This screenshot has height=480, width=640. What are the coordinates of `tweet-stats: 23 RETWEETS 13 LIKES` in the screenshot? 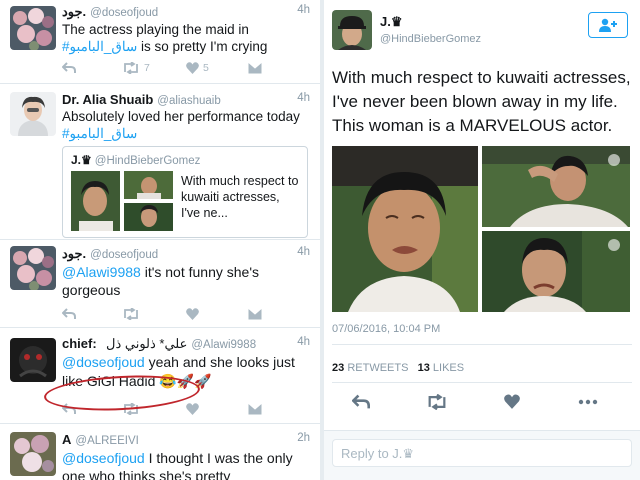 It's located at (398, 368).